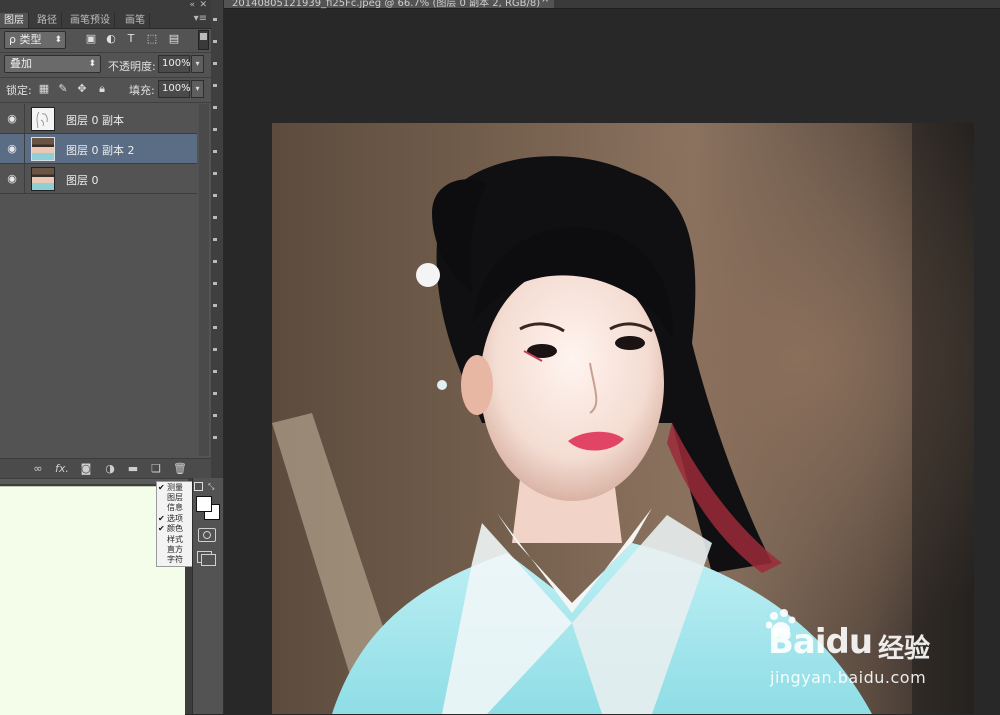 This screenshot has width=1000, height=715. What do you see at coordinates (82, 180) in the screenshot?
I see `layer-name: 图层 0` at bounding box center [82, 180].